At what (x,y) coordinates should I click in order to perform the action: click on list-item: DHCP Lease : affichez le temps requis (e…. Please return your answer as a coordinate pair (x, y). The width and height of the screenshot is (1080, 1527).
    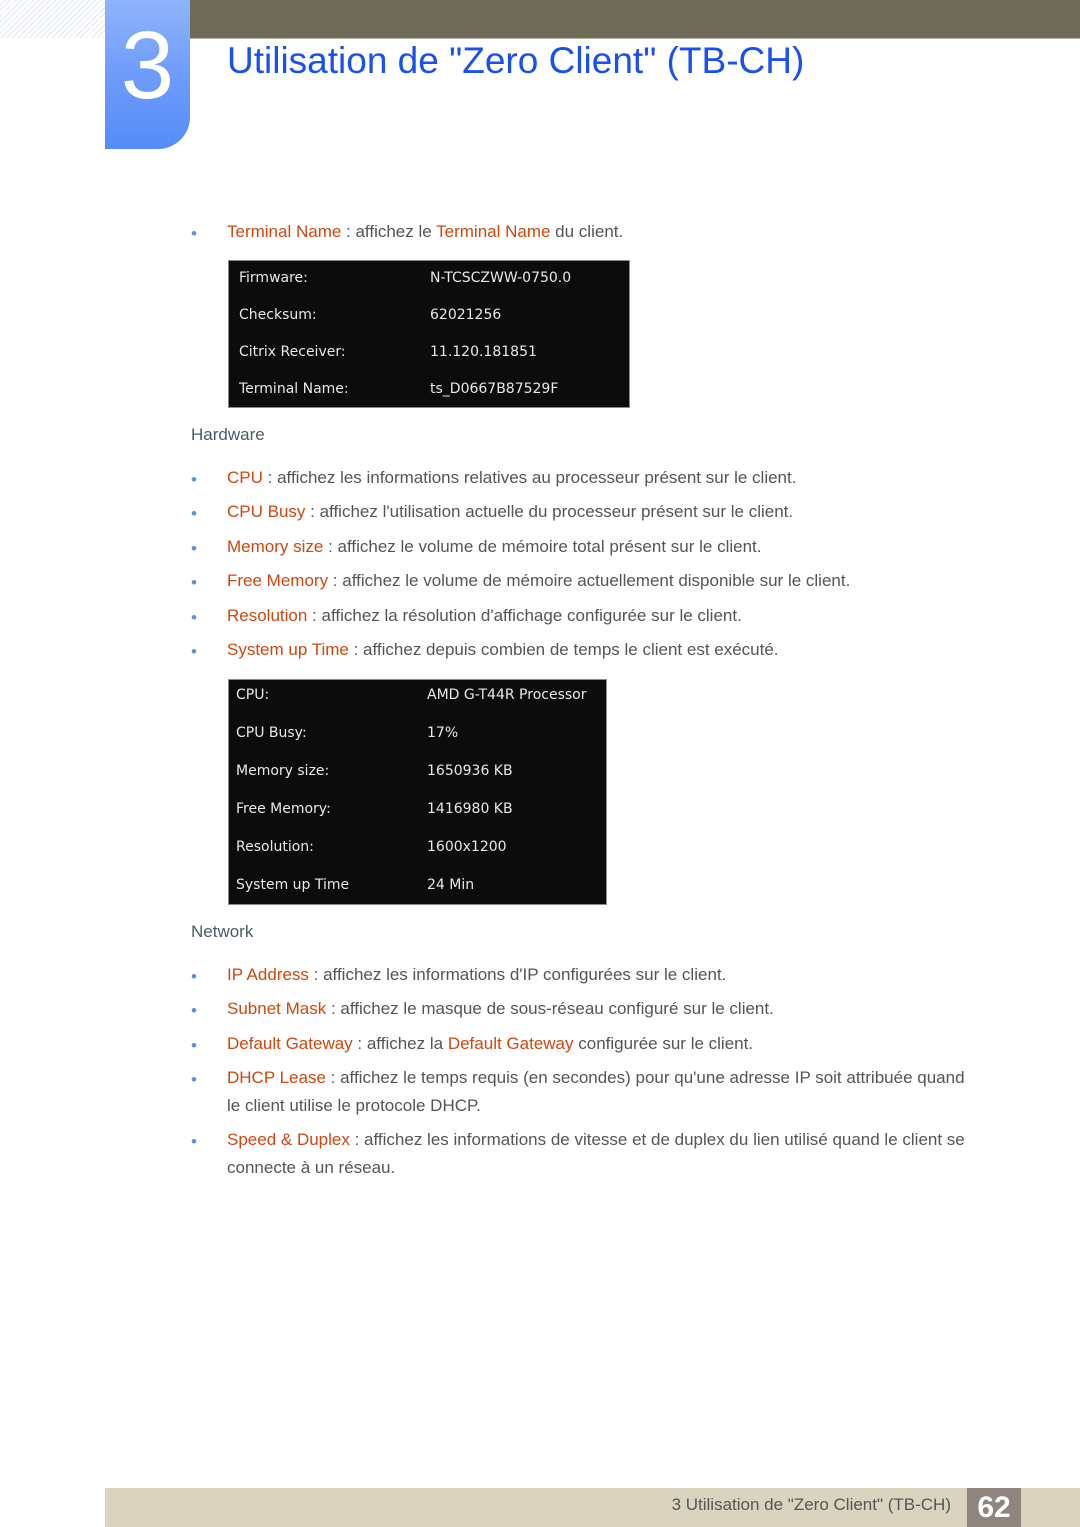
    Looking at the image, I should click on (596, 1078).